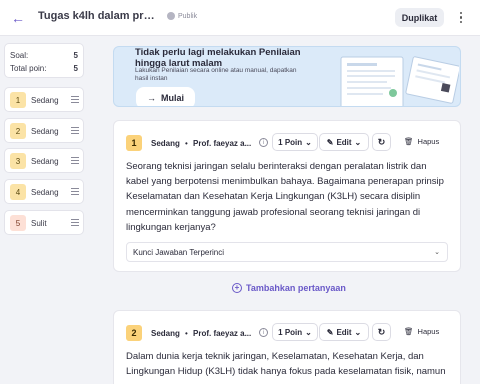 This screenshot has height=384, width=480. Describe the element at coordinates (188, 16) in the screenshot. I see `visibility-label: Publik` at that location.